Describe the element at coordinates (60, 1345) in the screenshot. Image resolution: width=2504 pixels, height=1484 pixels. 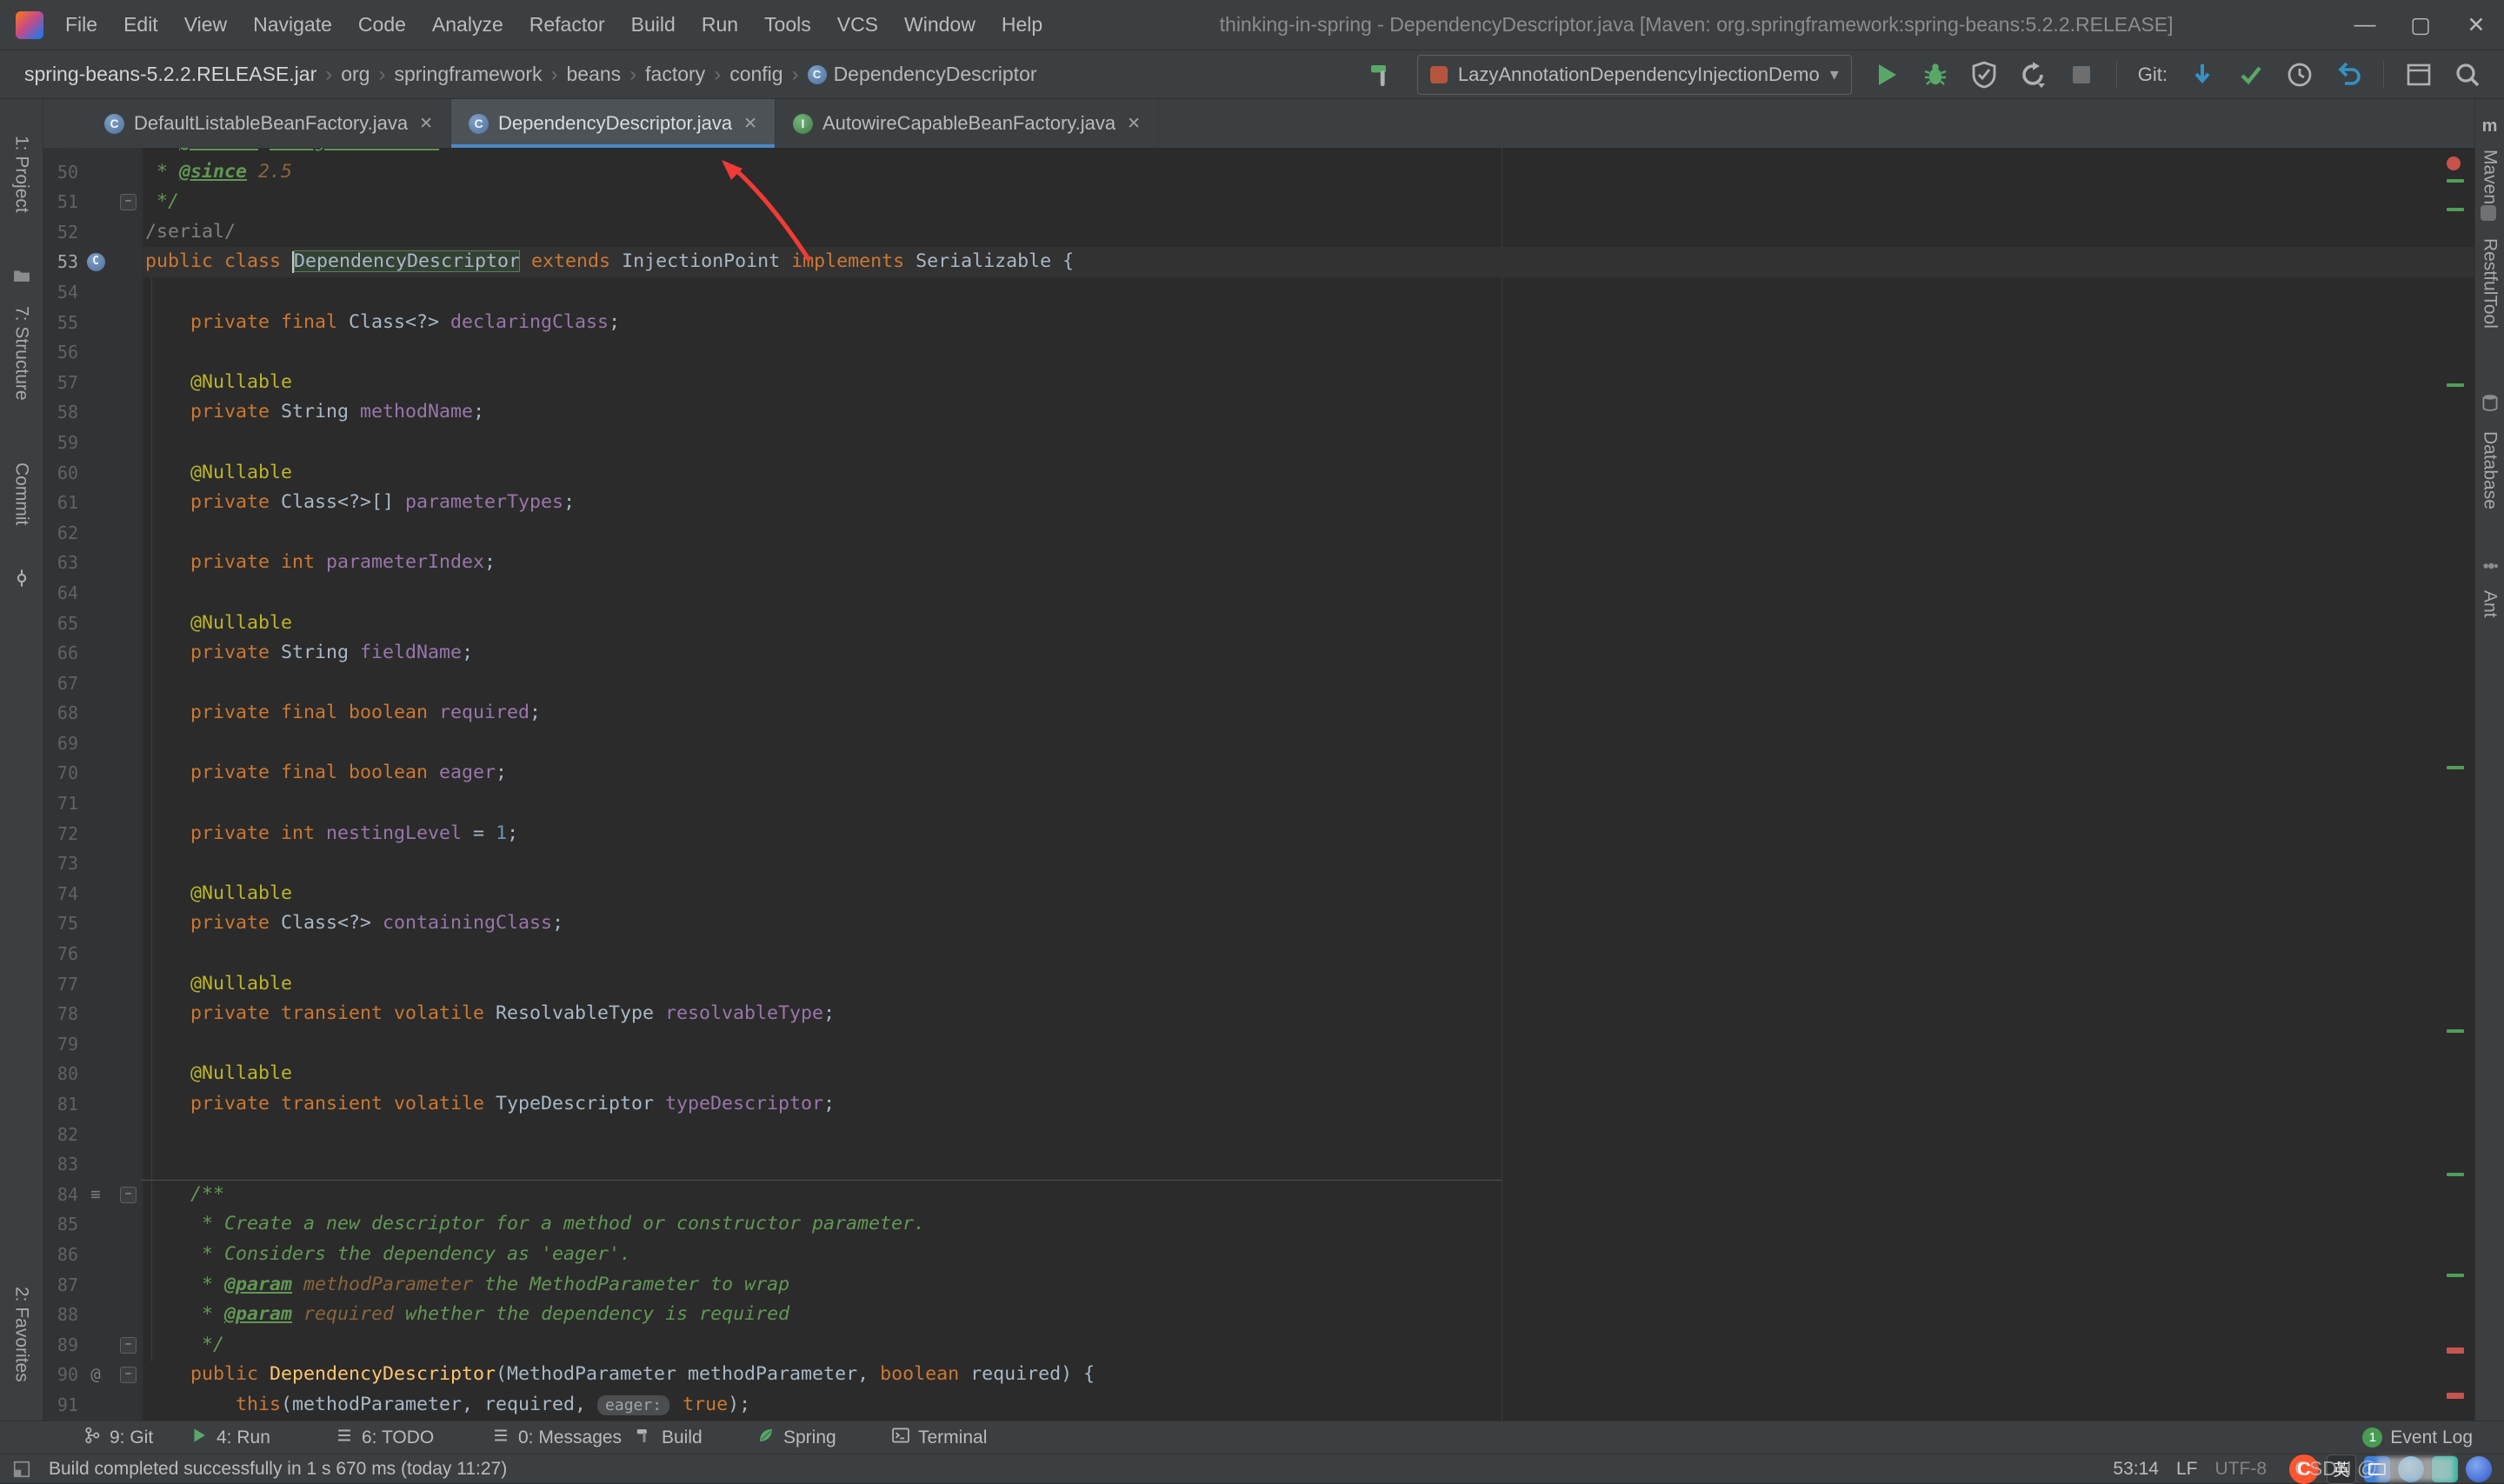
I see `line-number: 89` at that location.